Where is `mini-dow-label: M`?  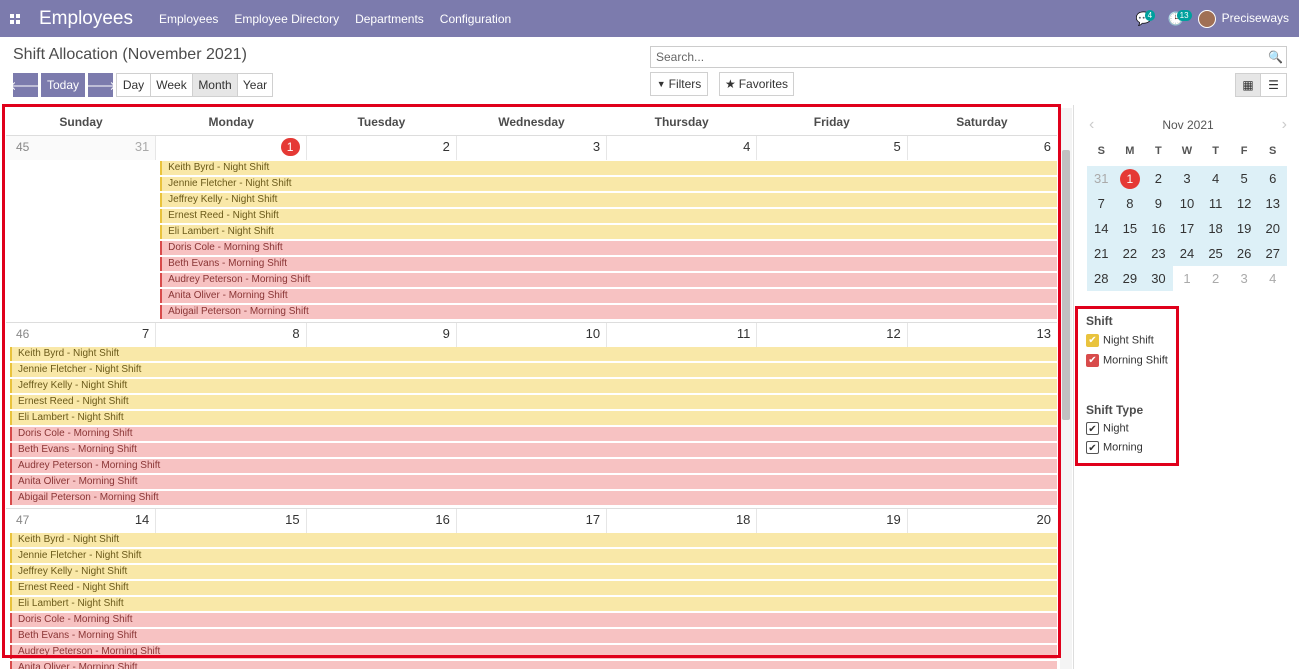 mini-dow-label: M is located at coordinates (1130, 151).